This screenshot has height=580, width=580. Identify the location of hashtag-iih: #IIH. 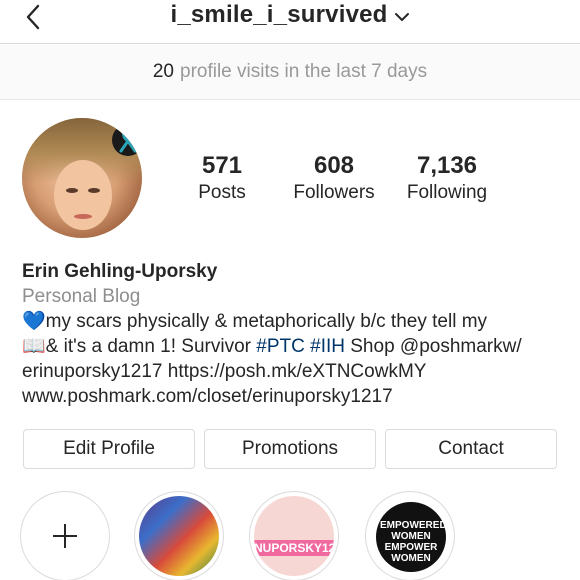
(327, 346).